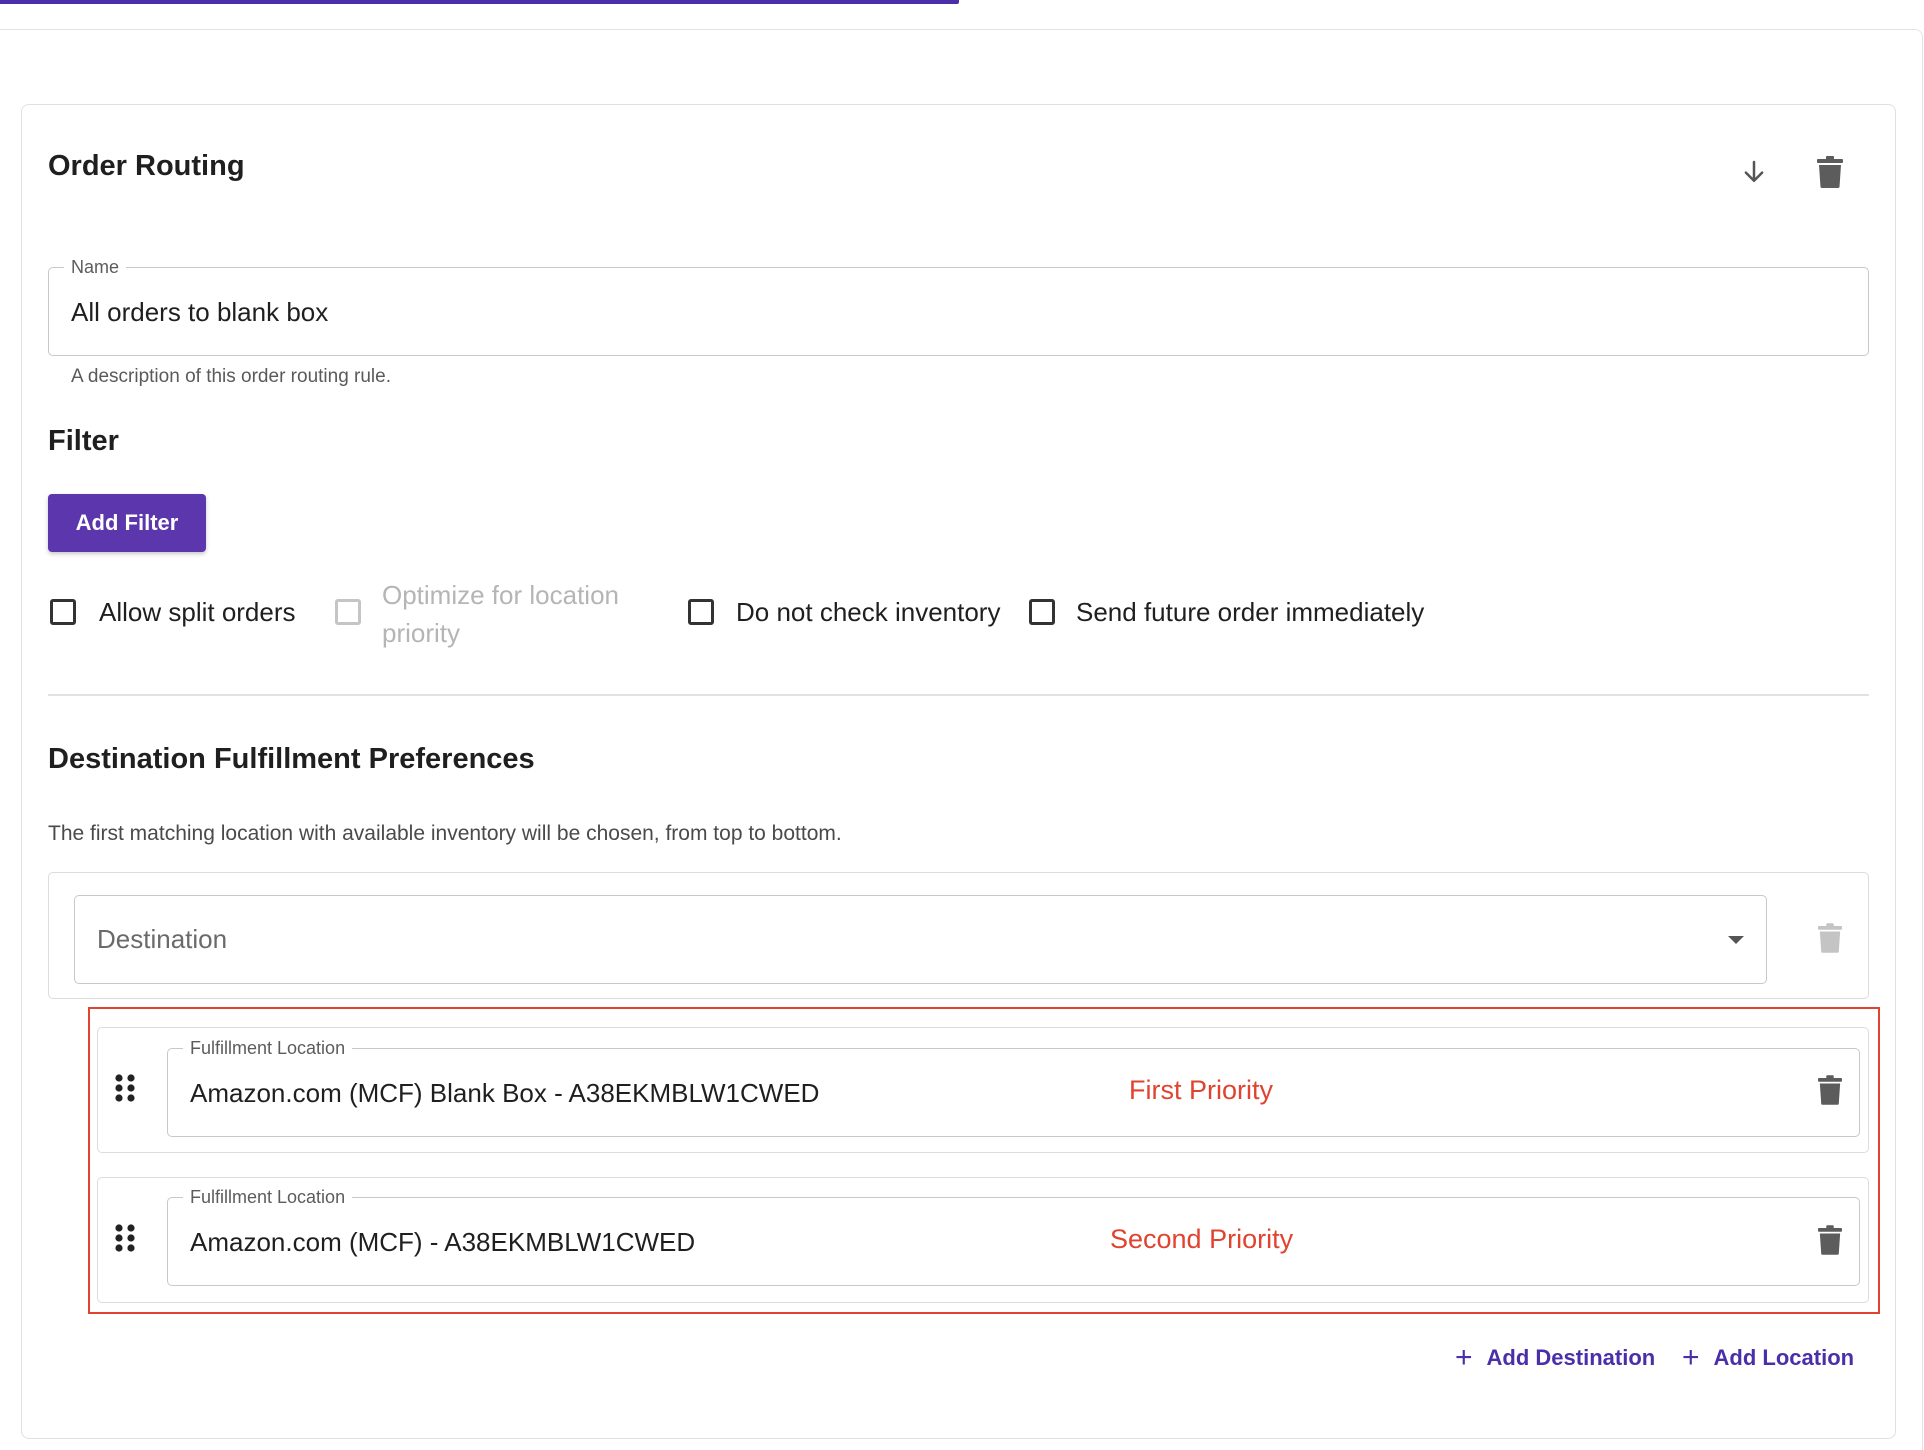  Describe the element at coordinates (1250, 612) in the screenshot. I see `send-future-order-label: Send future order immediately` at that location.